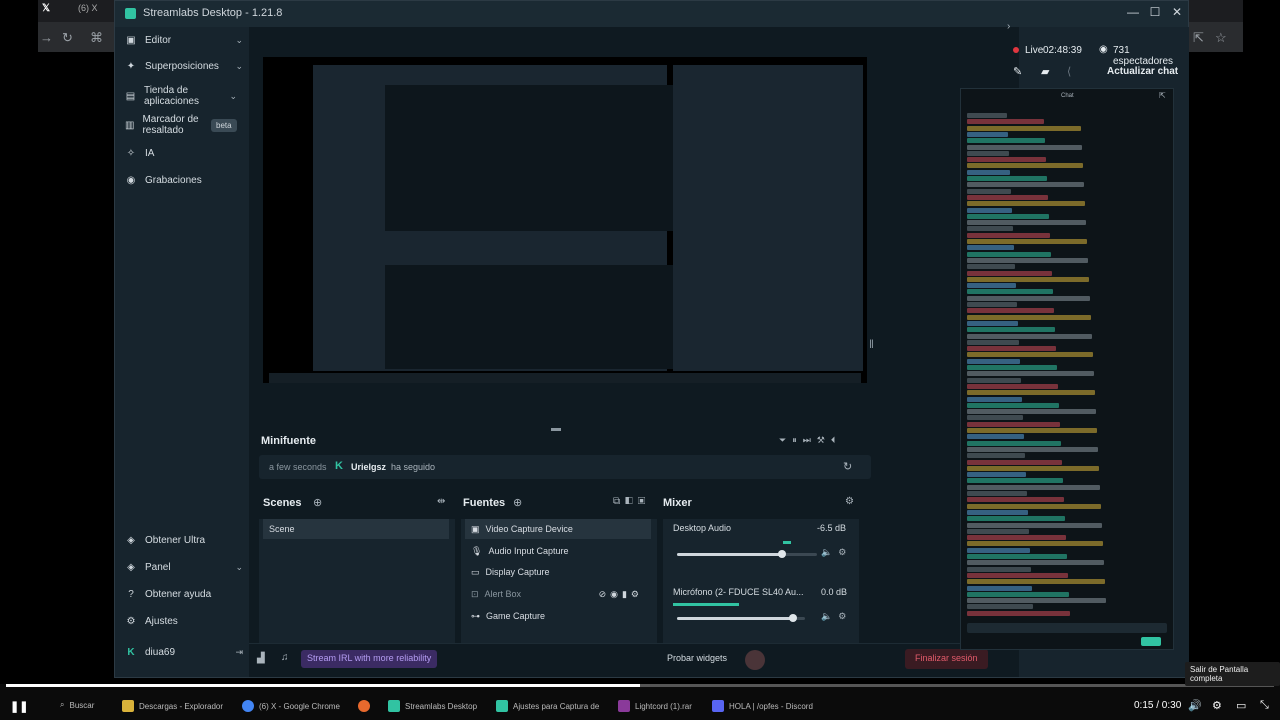 Image resolution: width=1280 pixels, height=720 pixels. I want to click on search-label: Buscar, so click(82, 705).